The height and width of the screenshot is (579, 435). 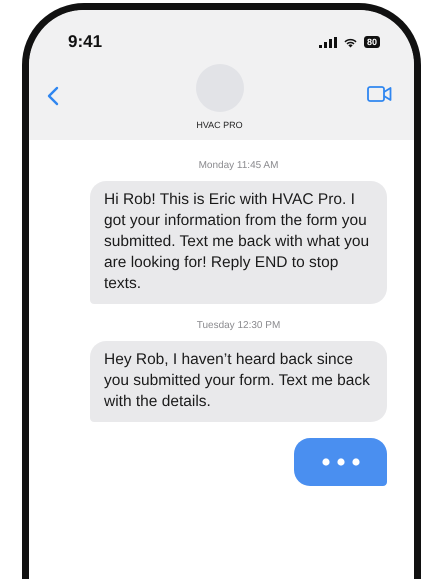 What do you see at coordinates (85, 42) in the screenshot?
I see `status-time: 9:41` at bounding box center [85, 42].